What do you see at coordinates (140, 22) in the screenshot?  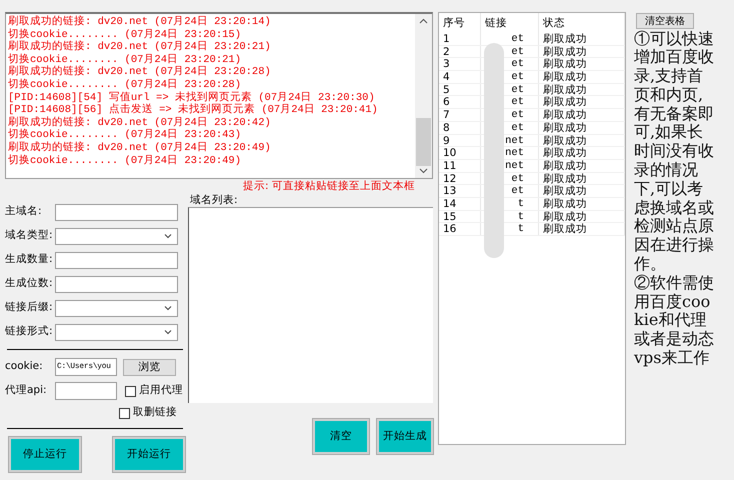 I see `log-line: 刷取成功的链接: dv20.net (07月24日 23:20:14)` at bounding box center [140, 22].